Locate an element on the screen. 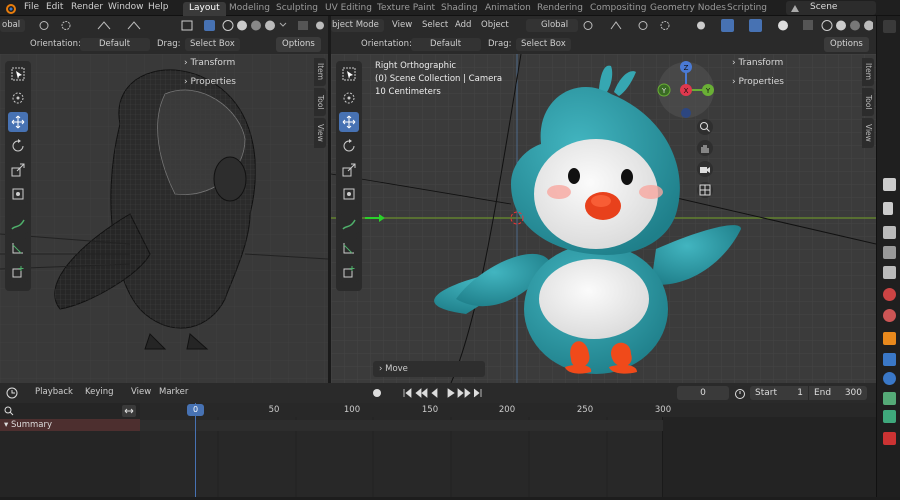 The height and width of the screenshot is (500, 900). menu-render: Render is located at coordinates (87, 7).